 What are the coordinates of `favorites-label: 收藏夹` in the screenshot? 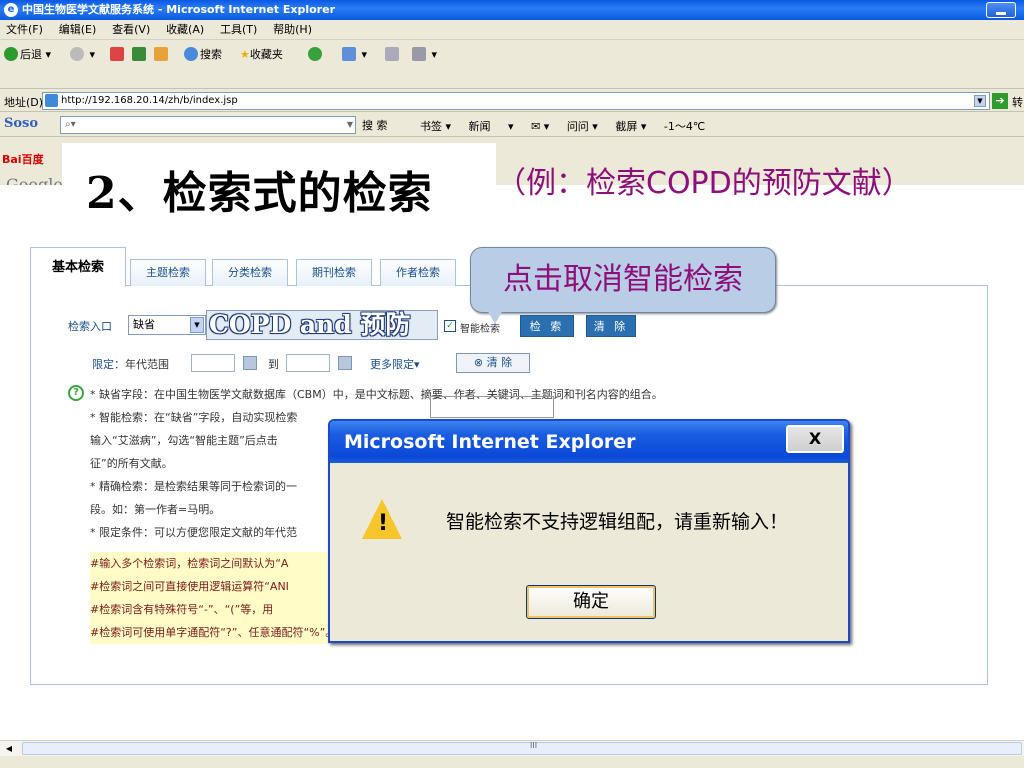 It's located at (266, 54).